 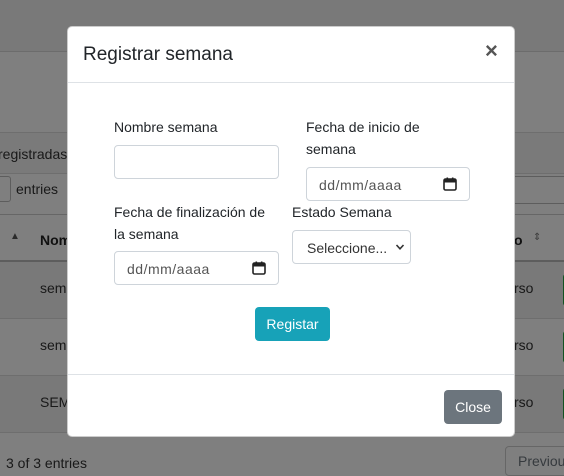 I want to click on fecha-fin-input: dd/mm/aaaa, so click(x=196, y=268).